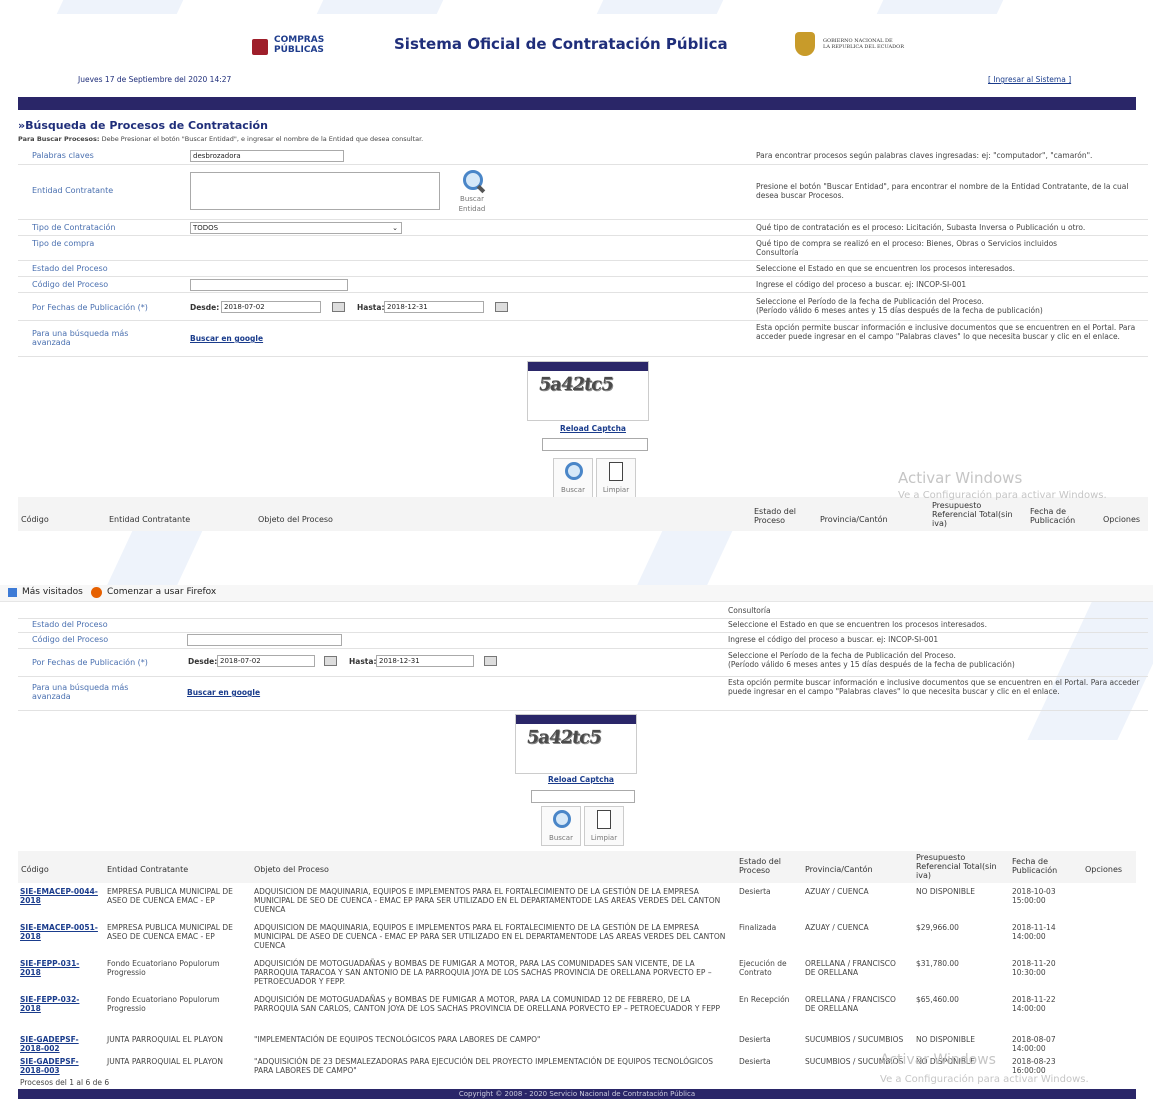  I want to click on state-cell: Finalizada, so click(758, 927).